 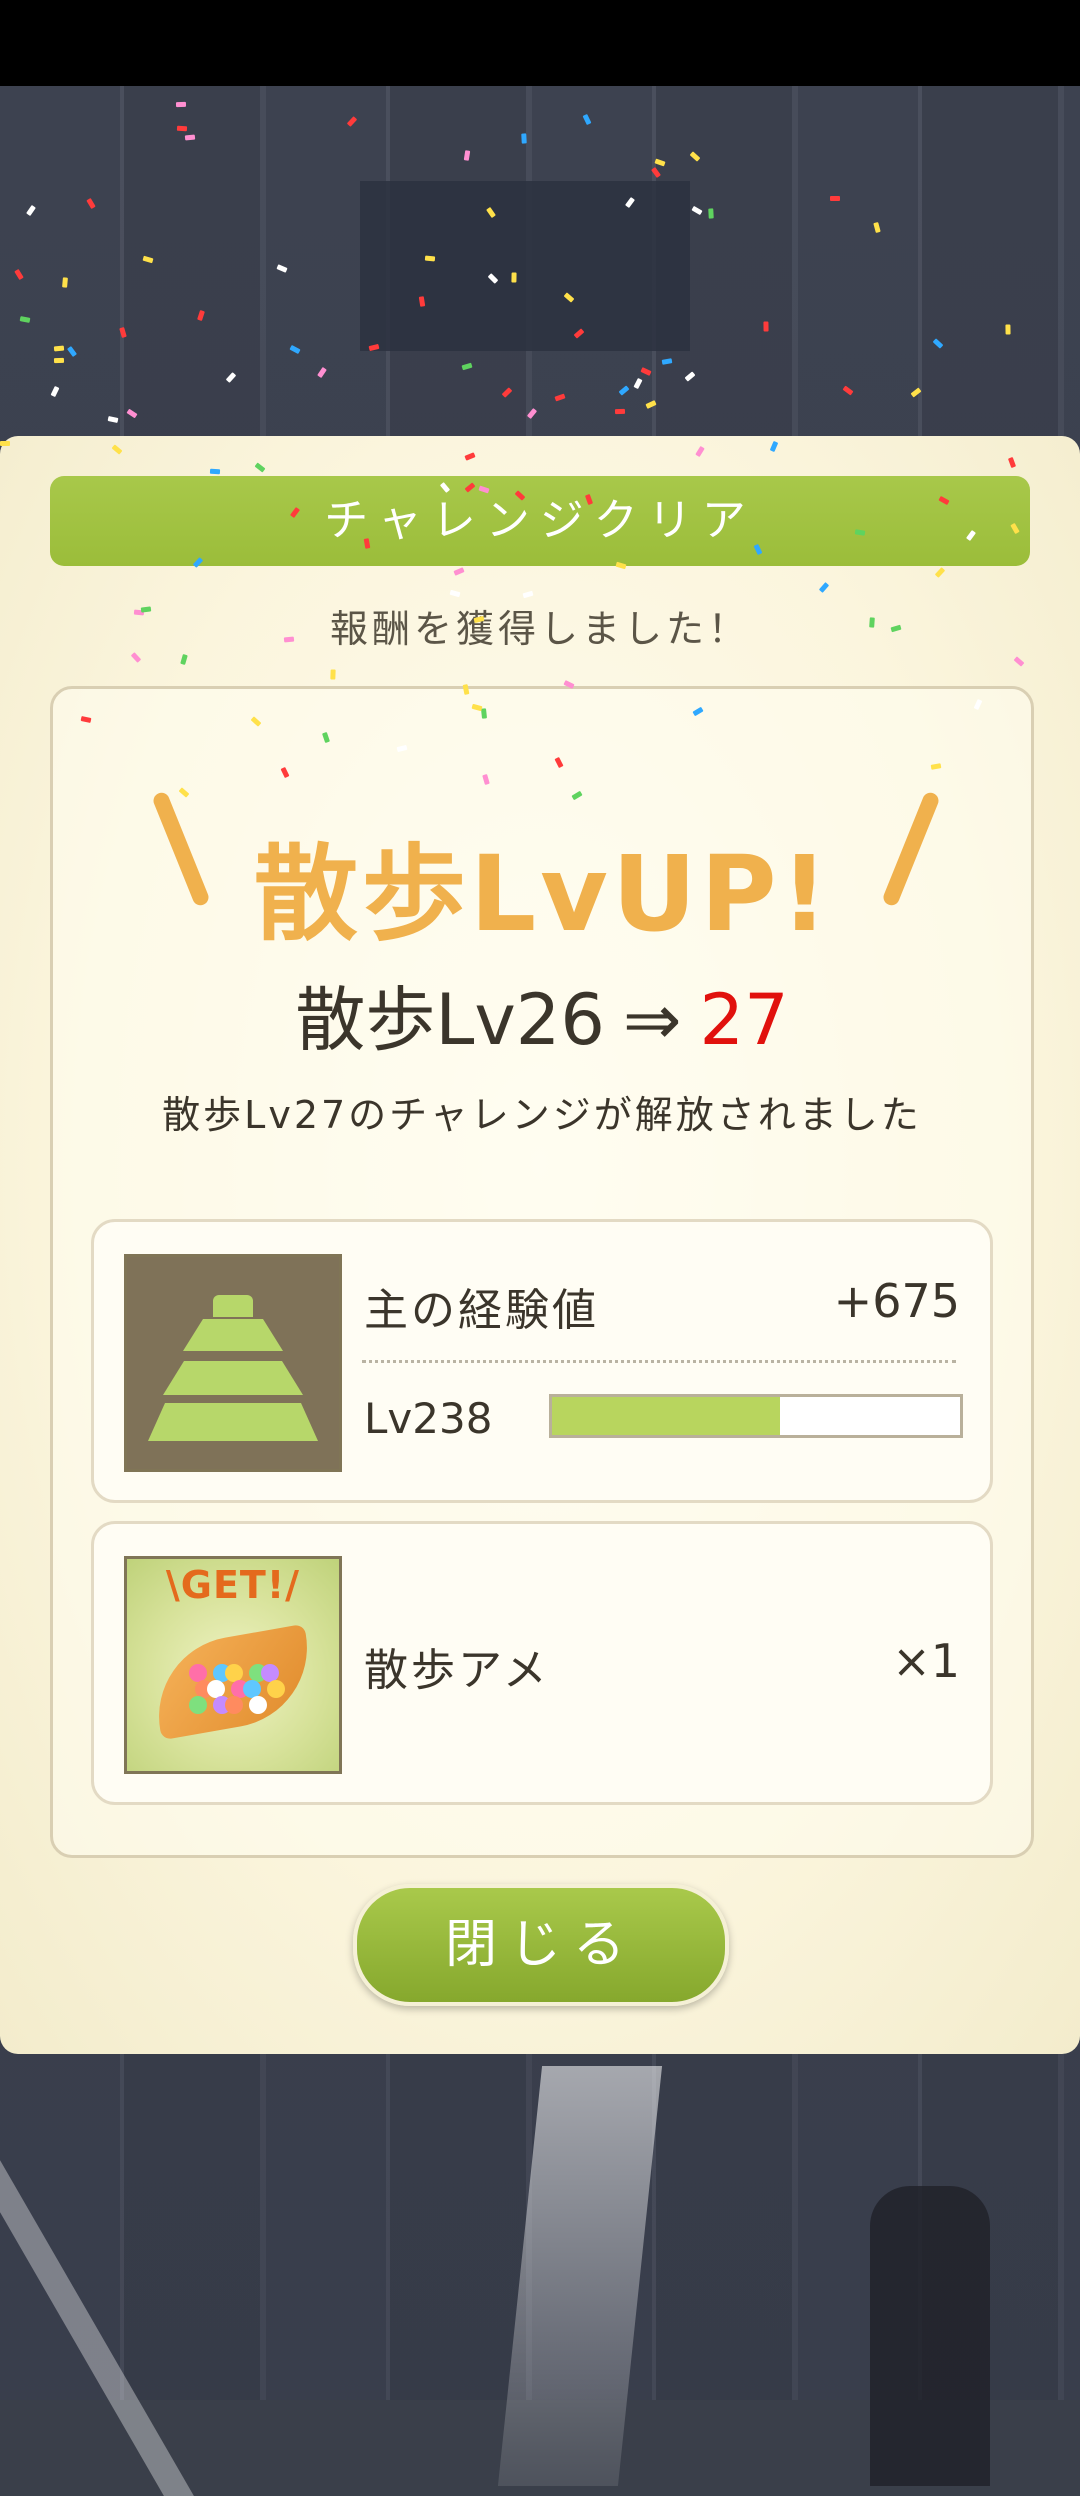 What do you see at coordinates (666, 1416) in the screenshot?
I see `exp-progress-fill` at bounding box center [666, 1416].